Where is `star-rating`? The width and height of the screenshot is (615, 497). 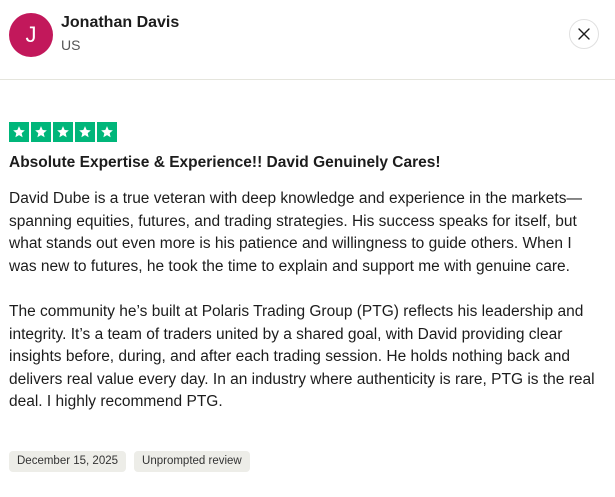 star-rating is located at coordinates (63, 132).